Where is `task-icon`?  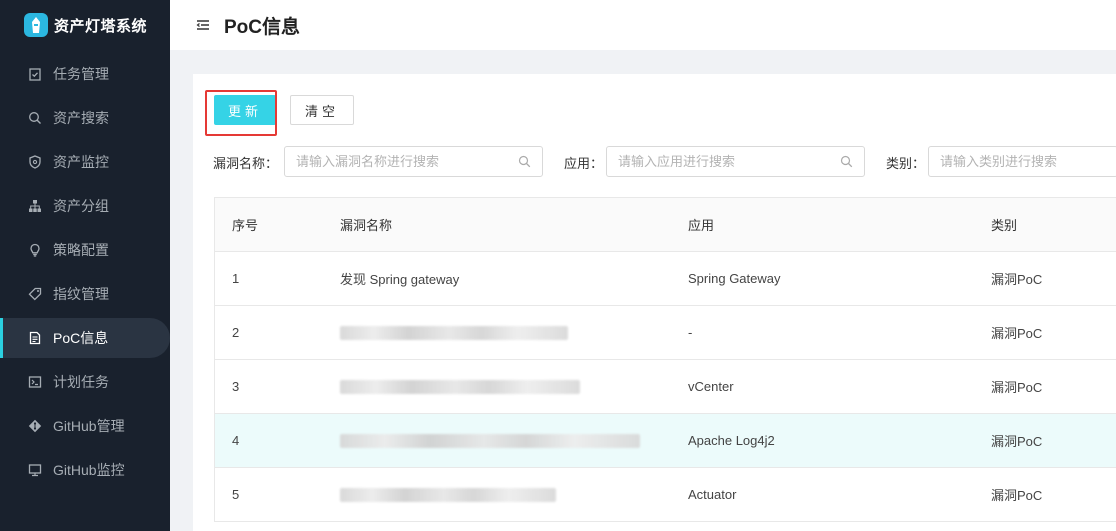 task-icon is located at coordinates (35, 74).